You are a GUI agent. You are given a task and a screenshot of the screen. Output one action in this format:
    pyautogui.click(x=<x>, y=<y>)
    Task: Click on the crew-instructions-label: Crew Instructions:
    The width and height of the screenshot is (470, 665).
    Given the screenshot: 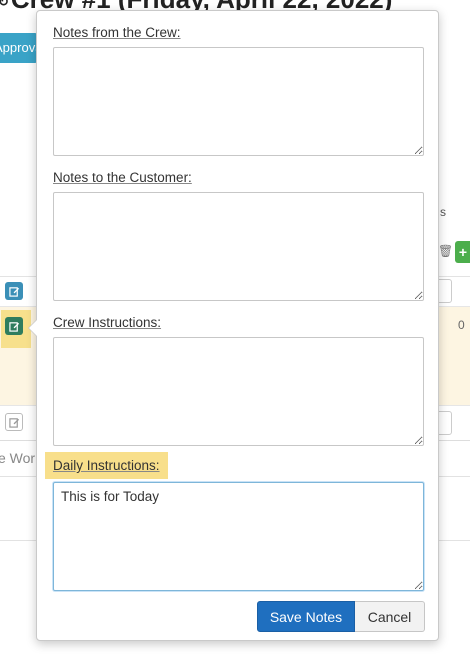 What is the action you would take?
    pyautogui.click(x=107, y=322)
    